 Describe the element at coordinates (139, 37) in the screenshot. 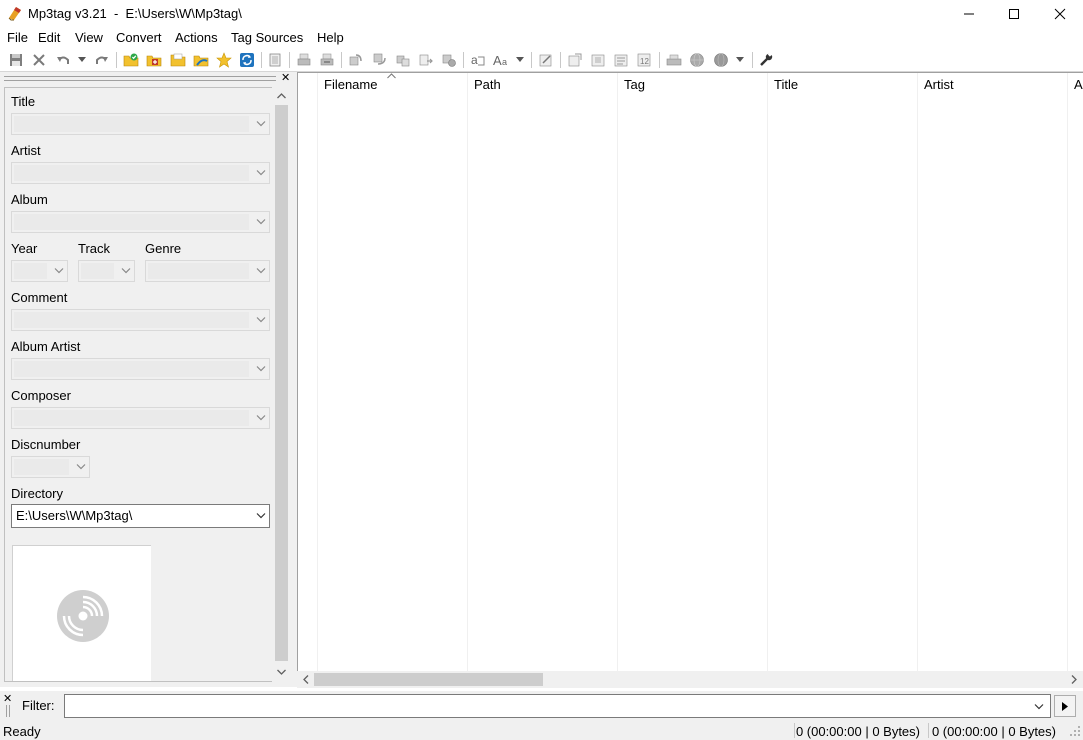

I see `menu-convert: Convert` at that location.